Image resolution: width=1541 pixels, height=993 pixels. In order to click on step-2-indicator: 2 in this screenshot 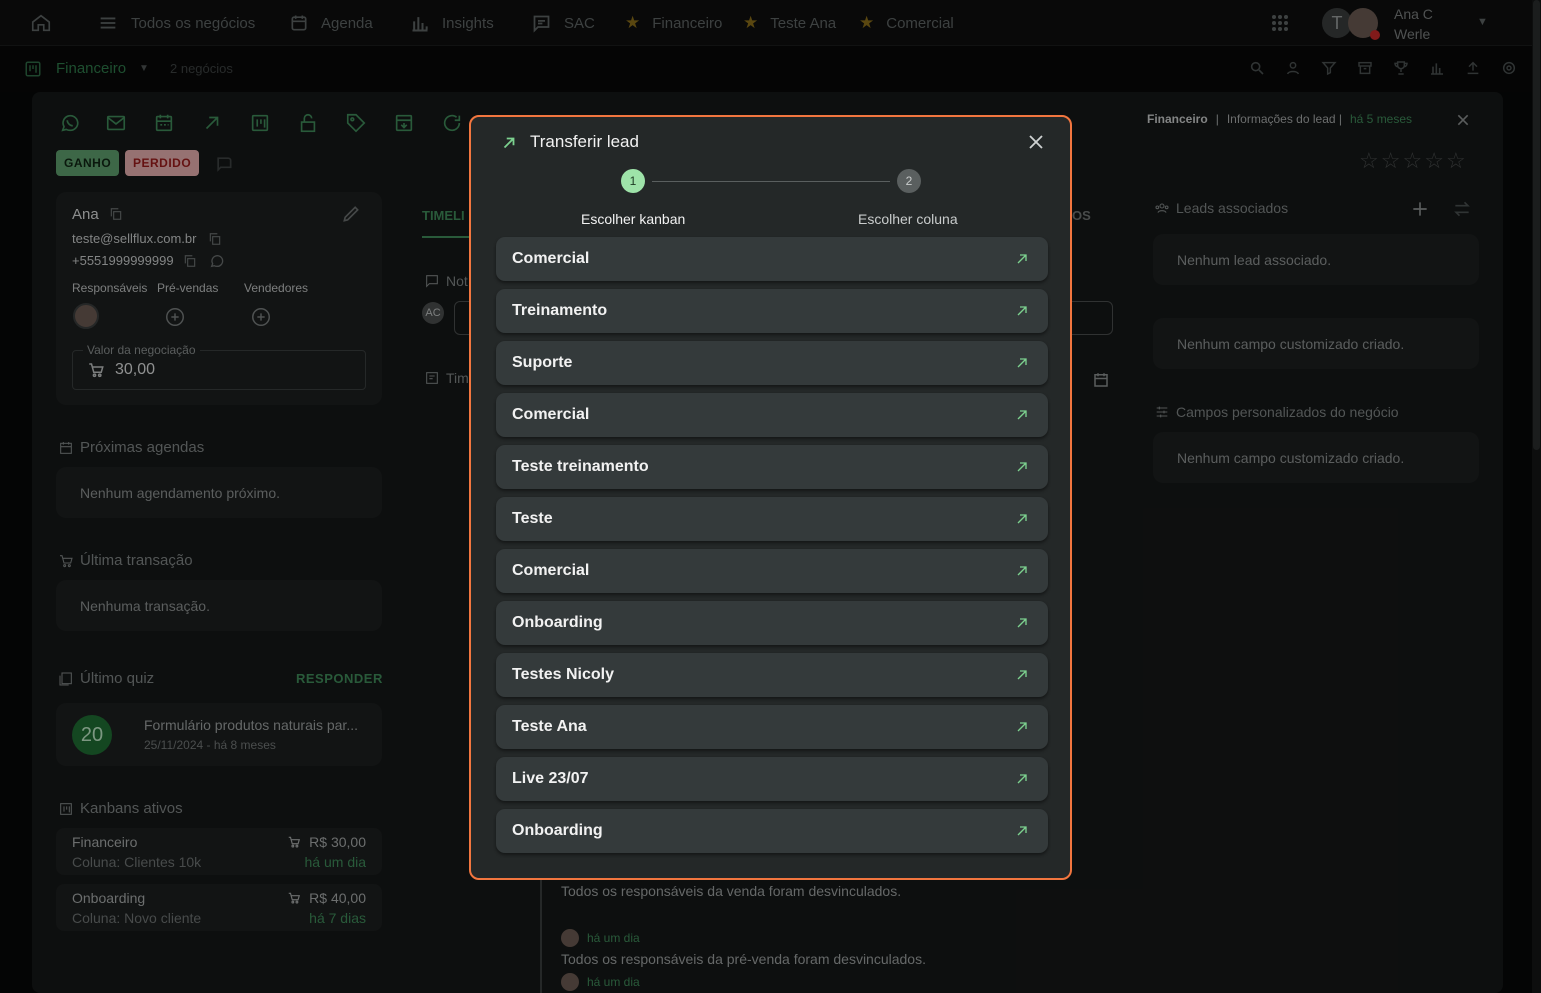, I will do `click(909, 181)`.